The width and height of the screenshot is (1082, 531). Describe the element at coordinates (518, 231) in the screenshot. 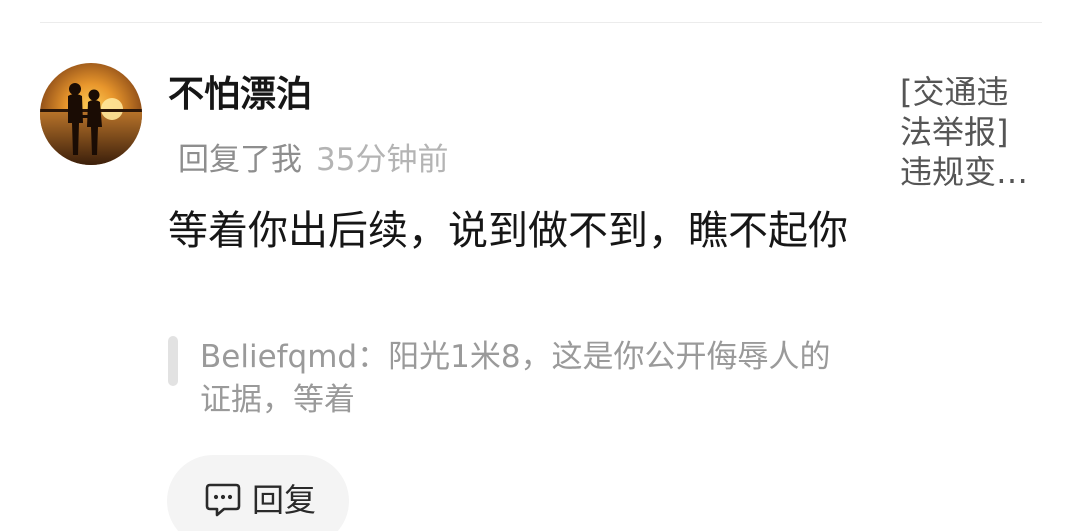

I see `comment-text: 等着你出后续，说到做不到，瞧不起你` at that location.